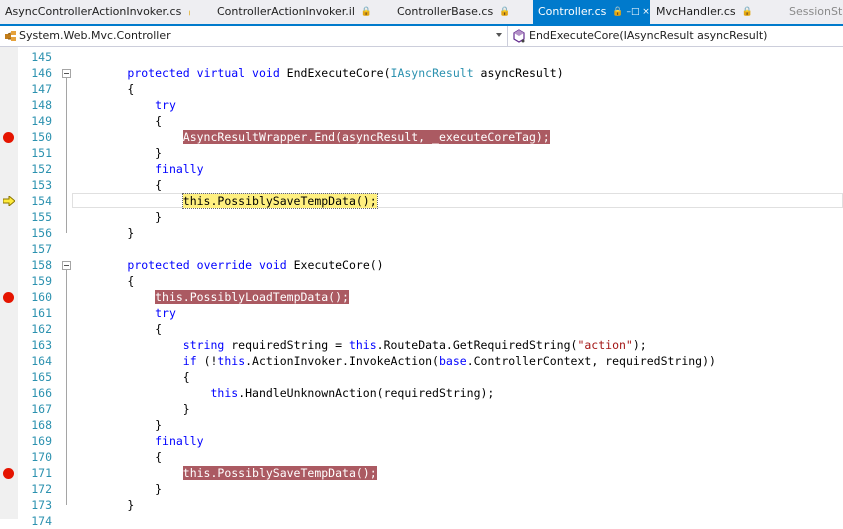  I want to click on type-dropdown: System.Web.Mvc.Controller, so click(254, 36).